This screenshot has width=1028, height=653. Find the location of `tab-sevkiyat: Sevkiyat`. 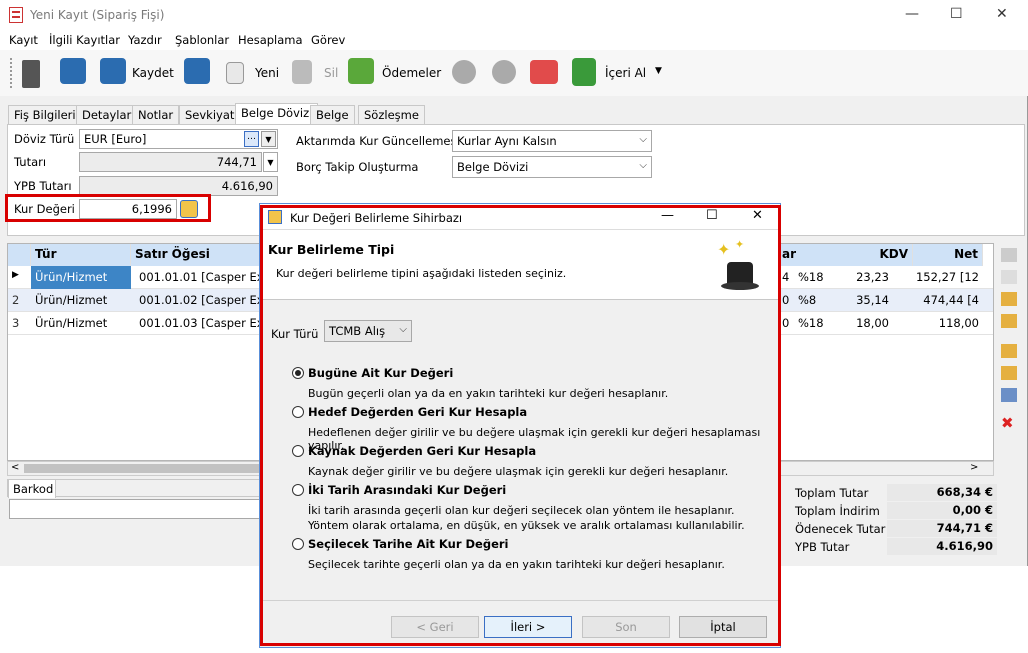

tab-sevkiyat: Sevkiyat is located at coordinates (210, 115).